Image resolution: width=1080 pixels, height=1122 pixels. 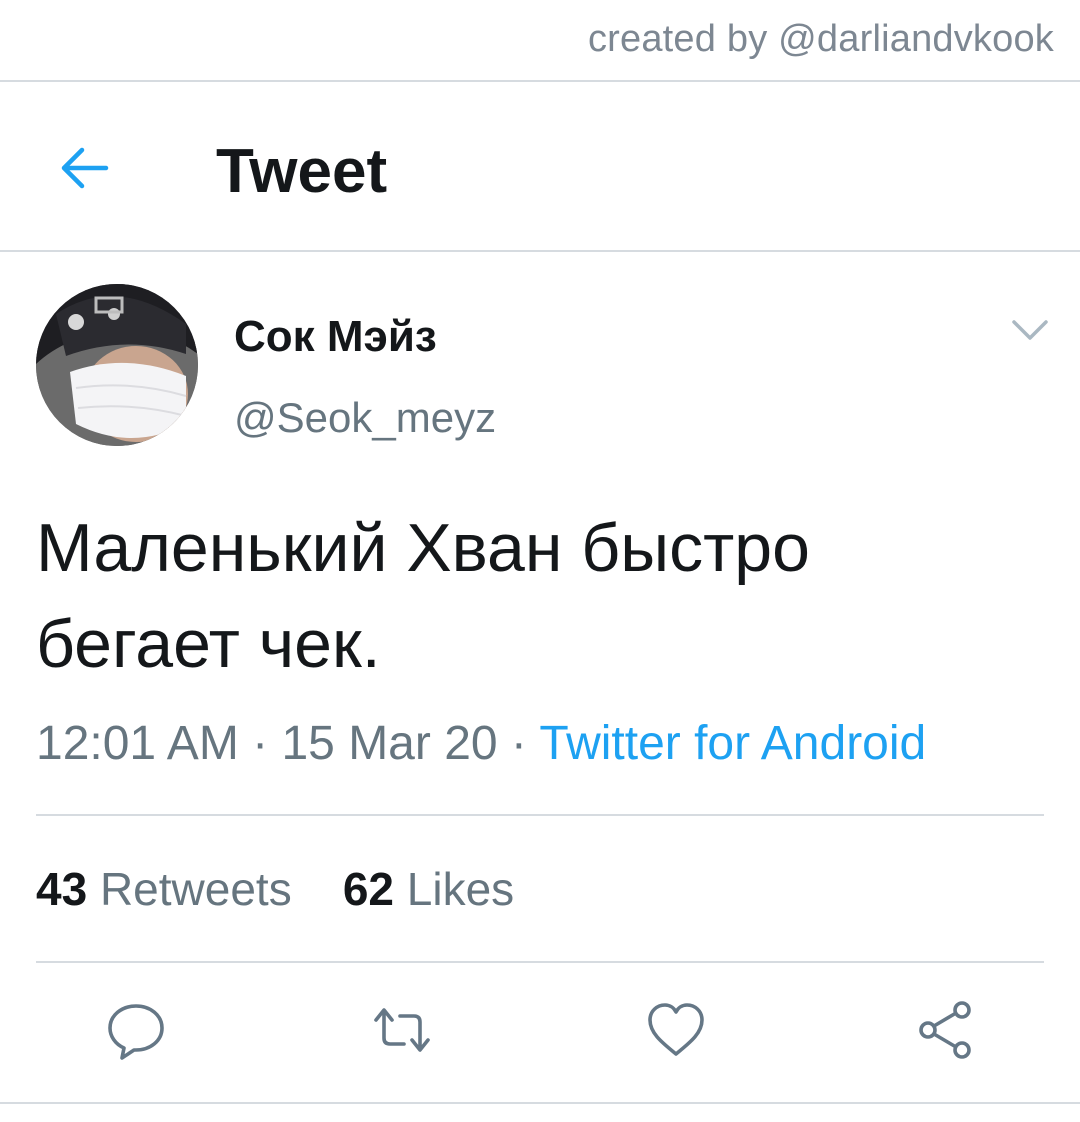 I want to click on retweets-stat: 43 Retweets, so click(x=164, y=889).